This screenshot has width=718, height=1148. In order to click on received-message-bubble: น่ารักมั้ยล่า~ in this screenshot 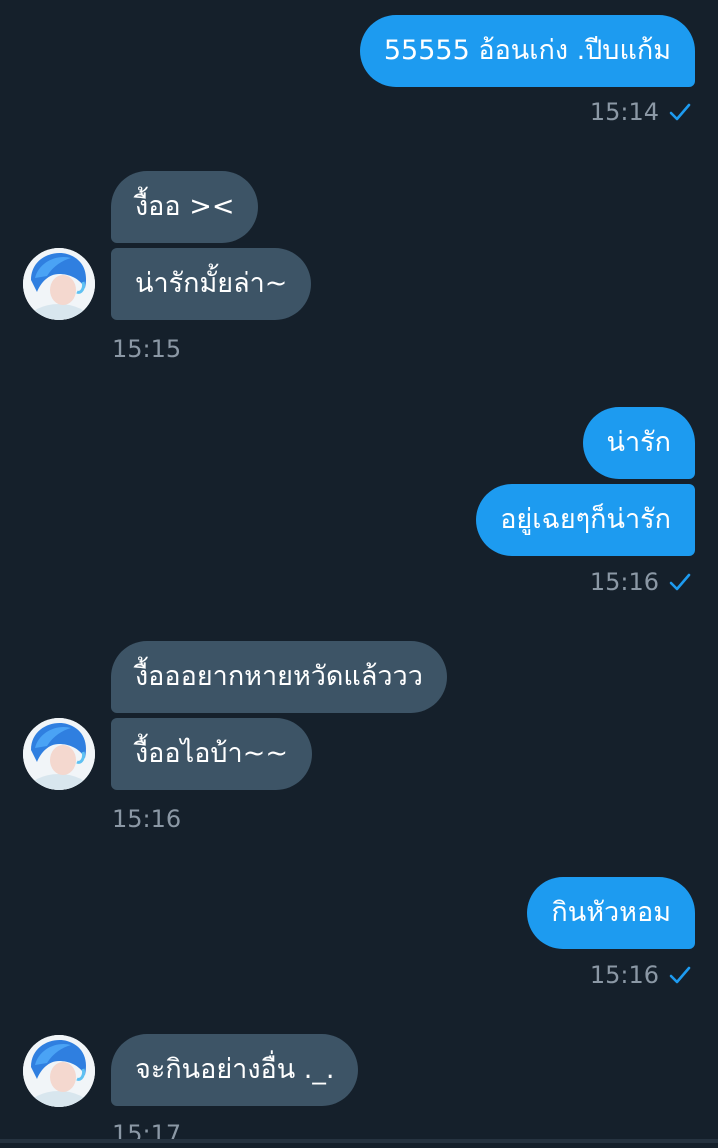, I will do `click(211, 284)`.